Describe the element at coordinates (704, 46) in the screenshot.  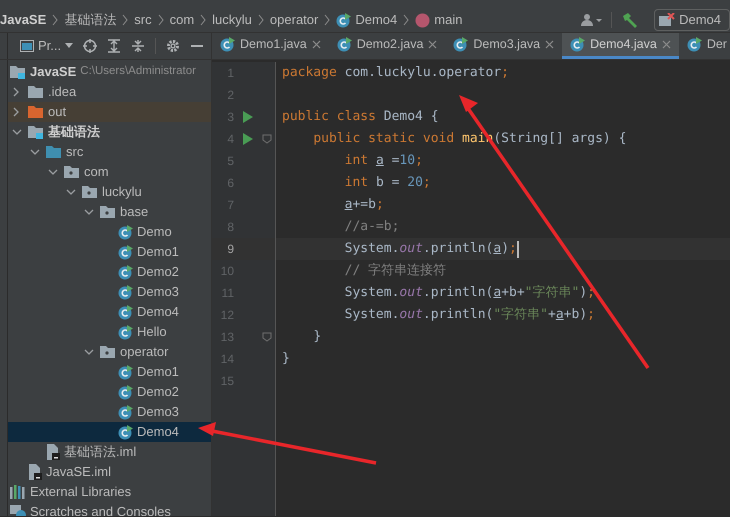
I see `editor-tab: Der` at that location.